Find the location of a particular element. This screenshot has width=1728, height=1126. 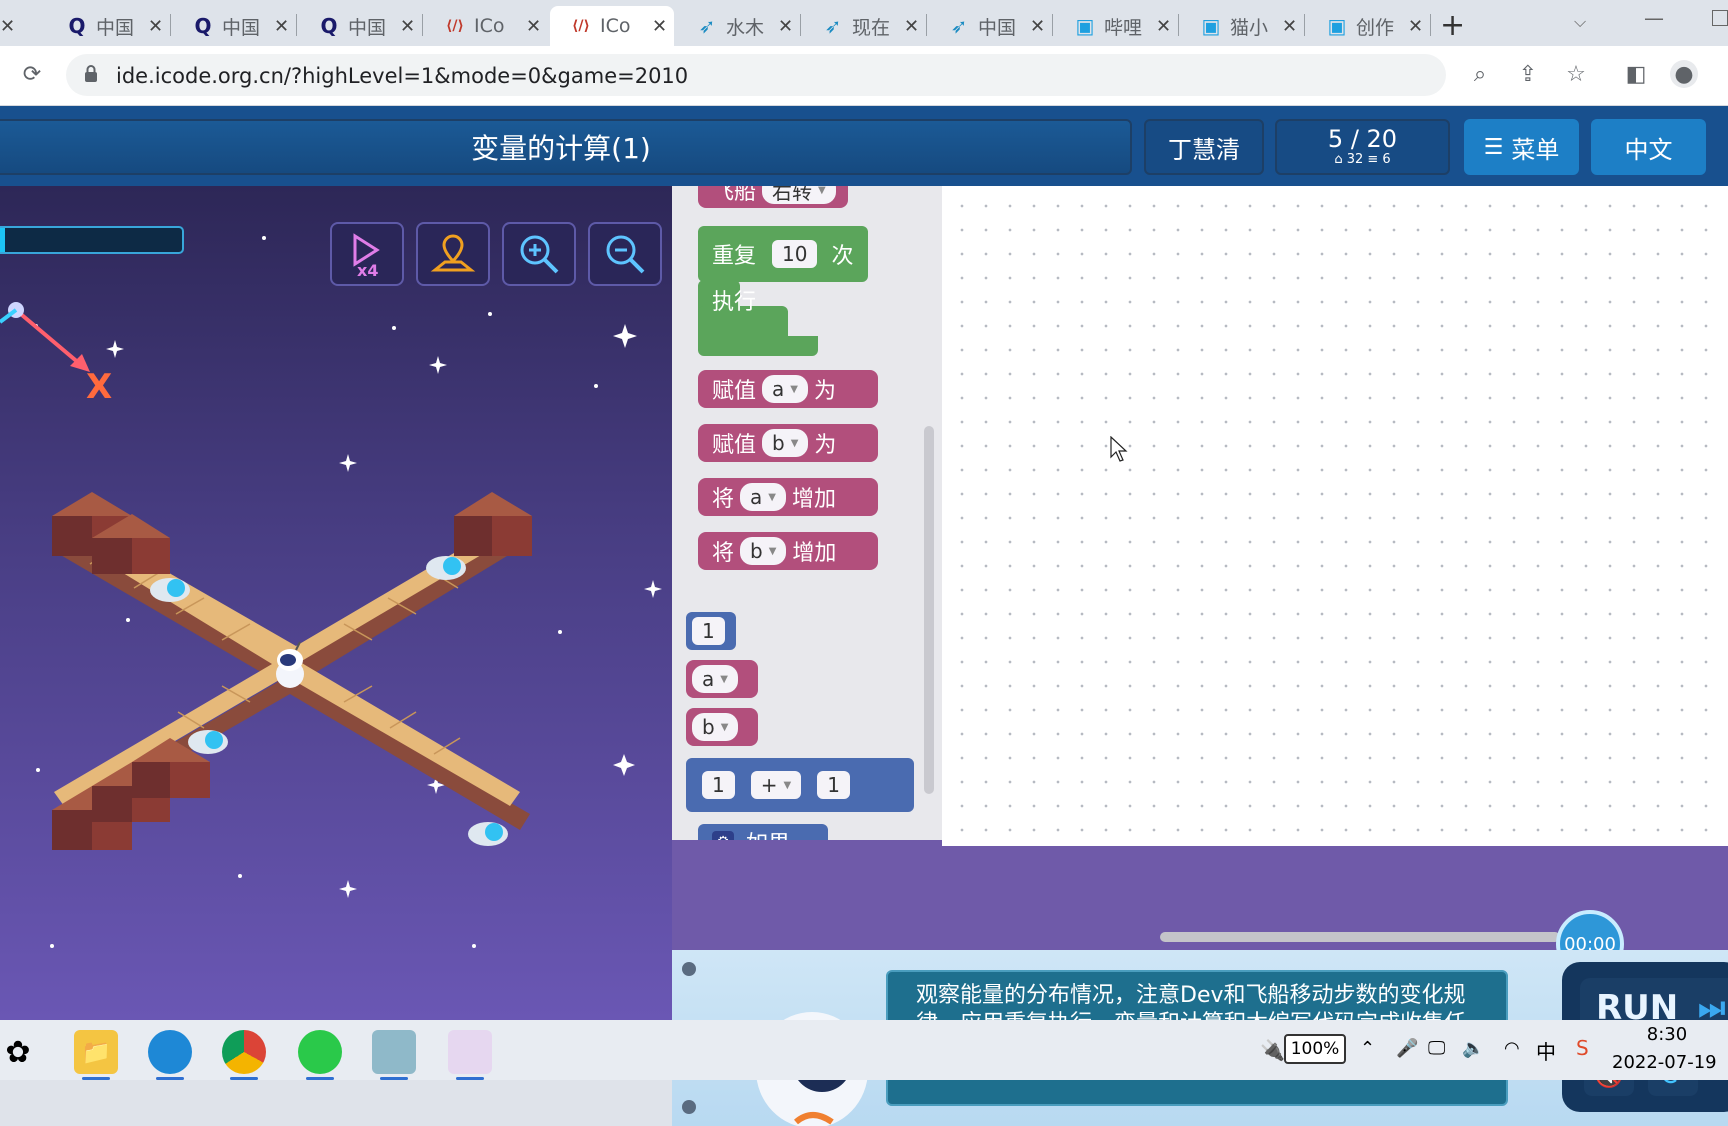

app-icon is located at coordinates (394, 1055).